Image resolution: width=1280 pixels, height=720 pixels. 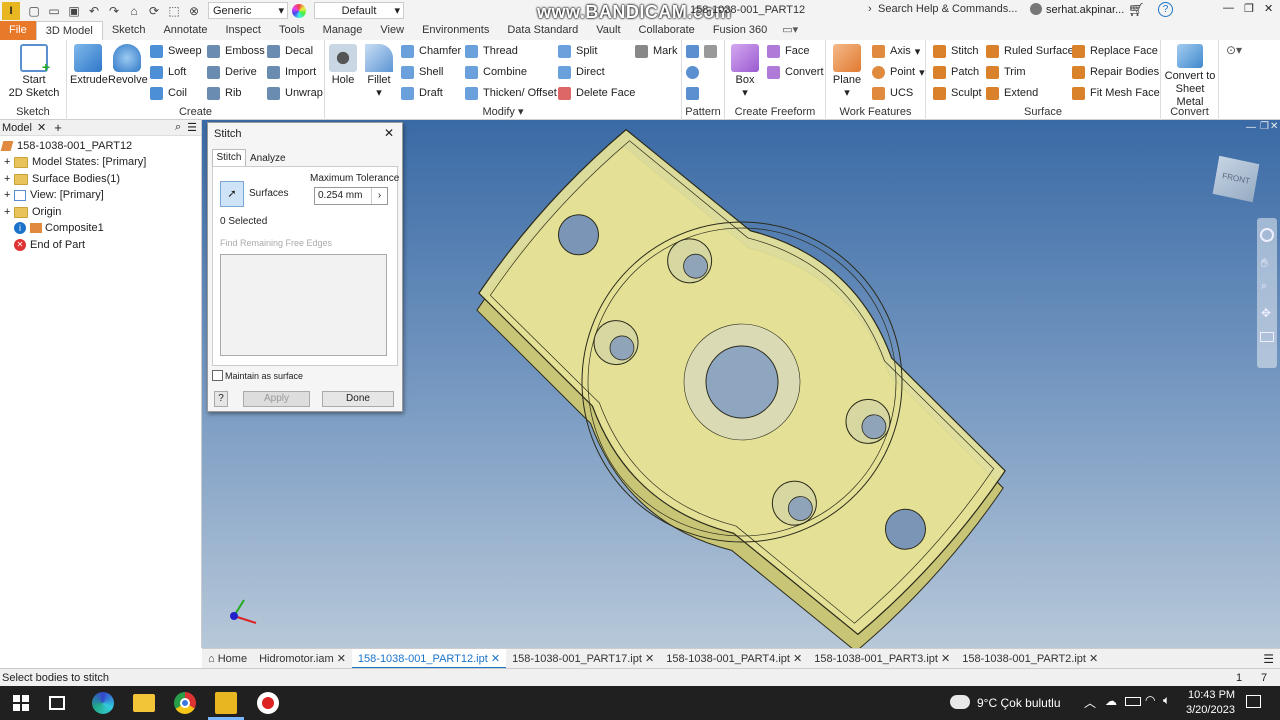 I want to click on browser-tab-model: Model, so click(x=17, y=128).